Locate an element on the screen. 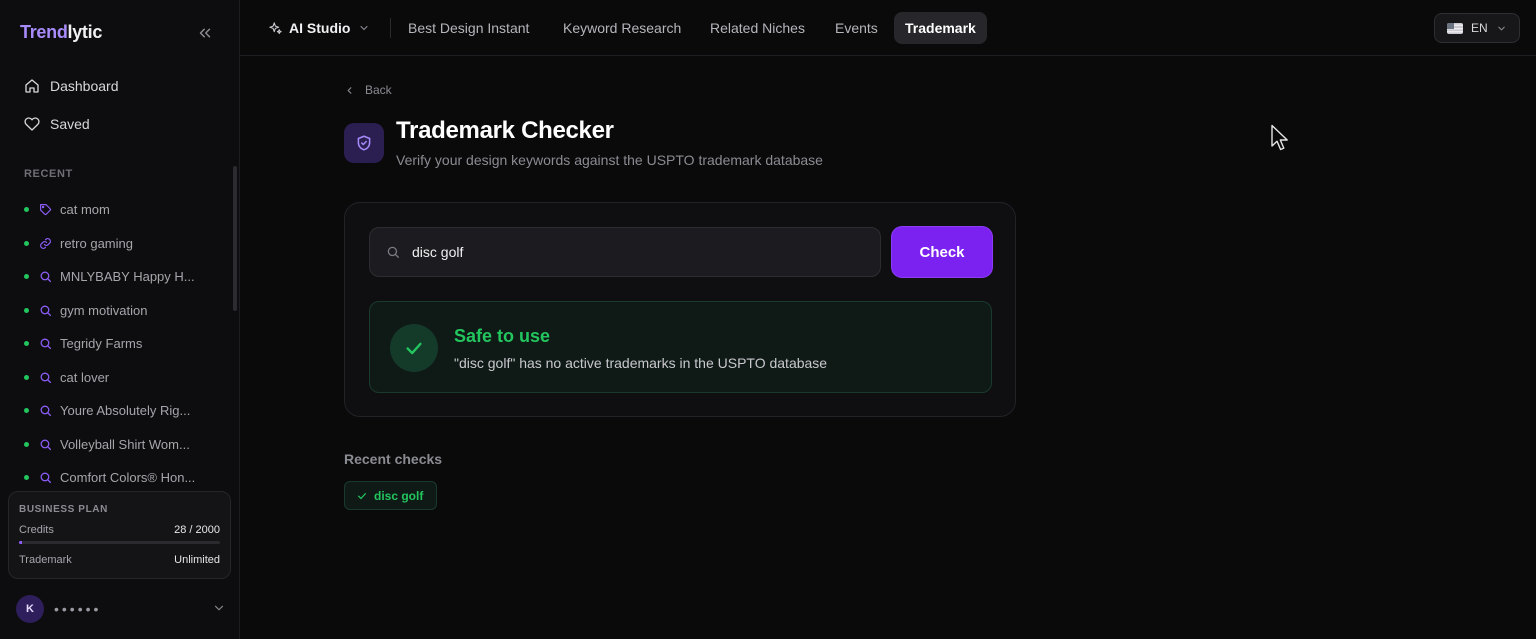 This screenshot has width=1536, height=639. user-menu: K •••••• is located at coordinates (121, 609).